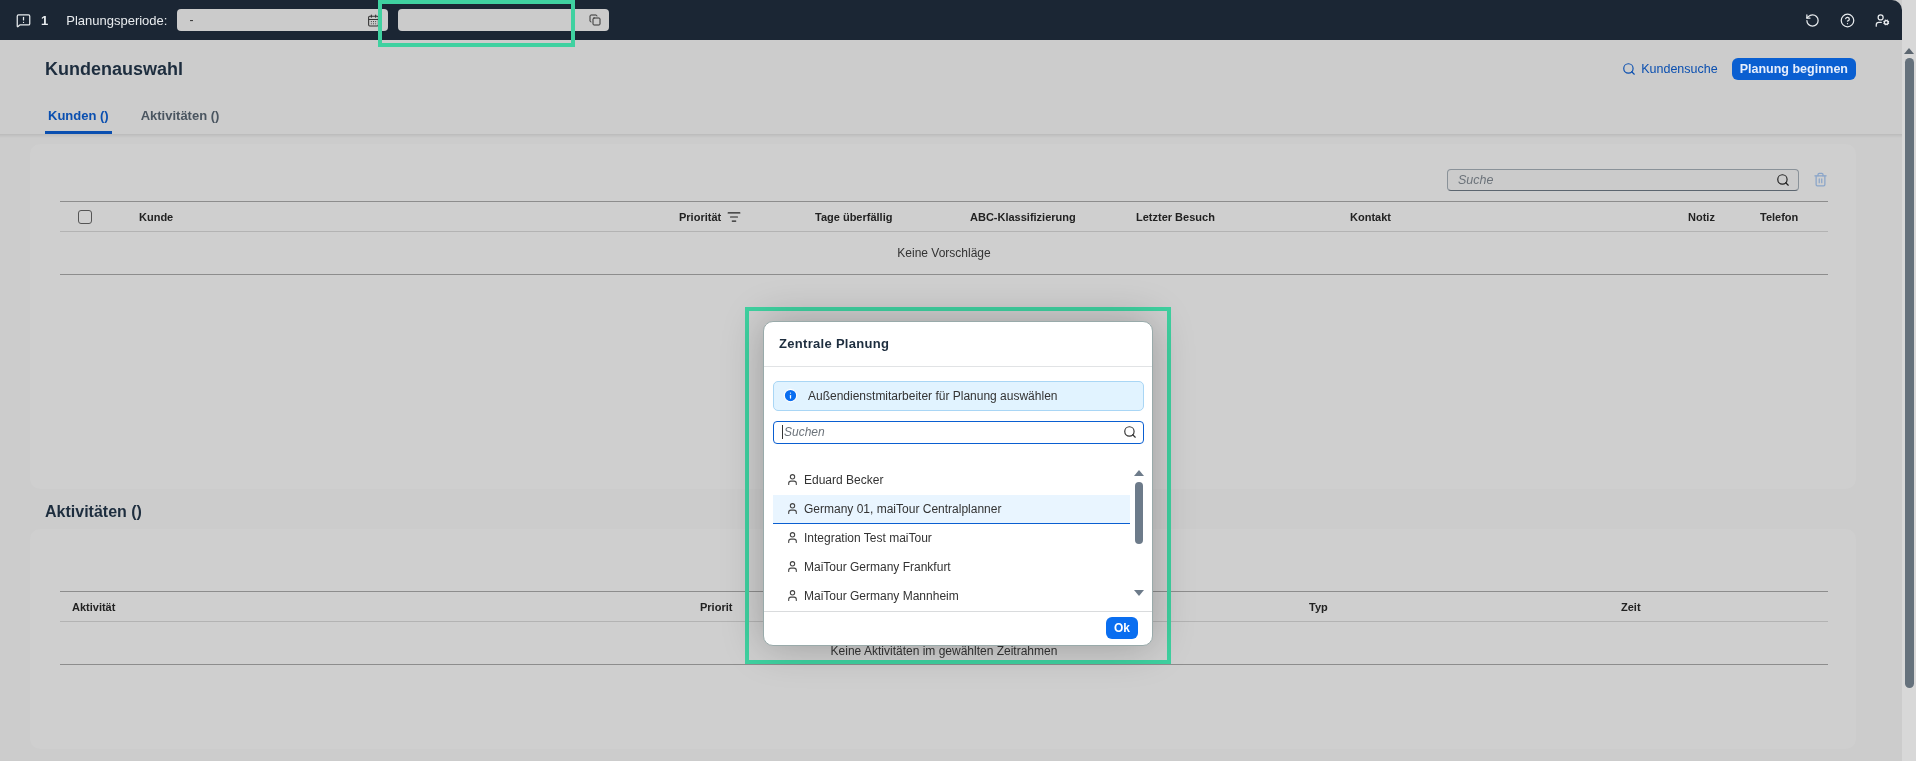  Describe the element at coordinates (834, 344) in the screenshot. I see `dialog-title: Zentrale Planung` at that location.